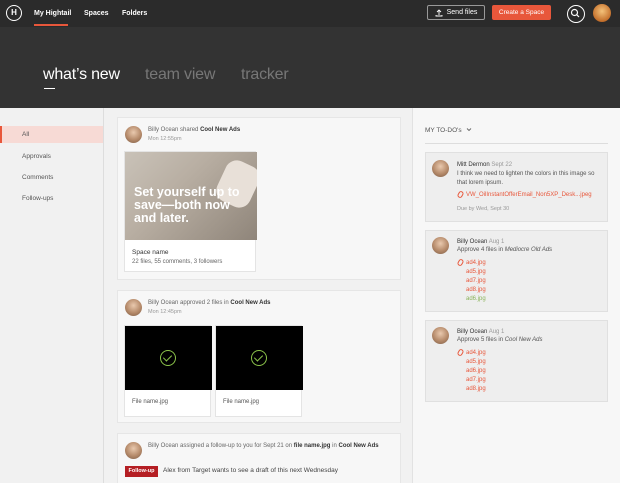 The height and width of the screenshot is (483, 620). I want to click on send-files-button: Send files, so click(456, 12).